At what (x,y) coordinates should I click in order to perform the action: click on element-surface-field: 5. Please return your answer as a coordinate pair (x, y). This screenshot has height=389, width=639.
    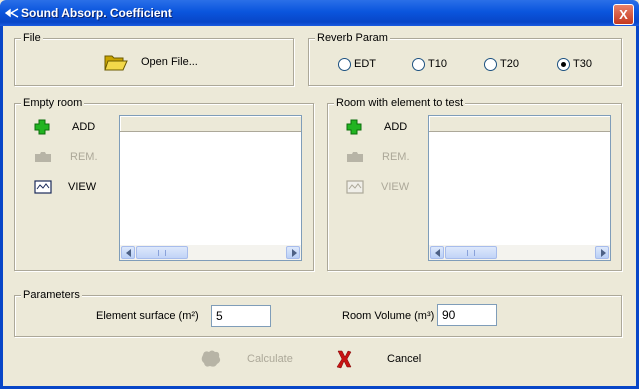
    Looking at the image, I should click on (241, 316).